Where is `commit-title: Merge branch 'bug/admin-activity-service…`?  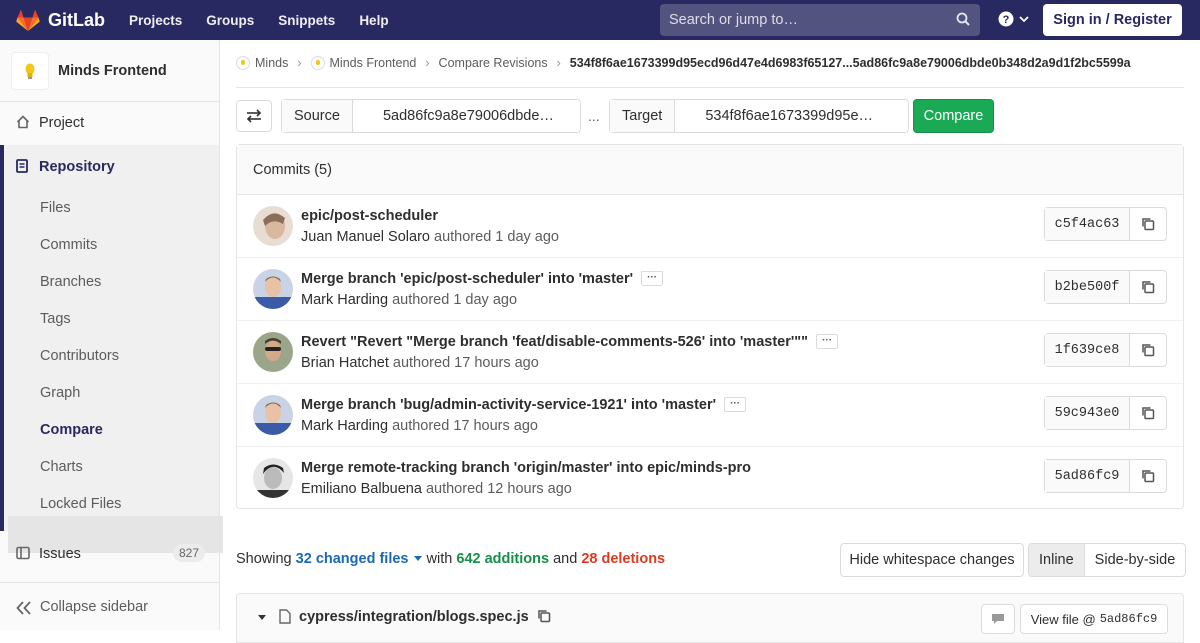 commit-title: Merge branch 'bug/admin-activity-service… is located at coordinates (524, 404).